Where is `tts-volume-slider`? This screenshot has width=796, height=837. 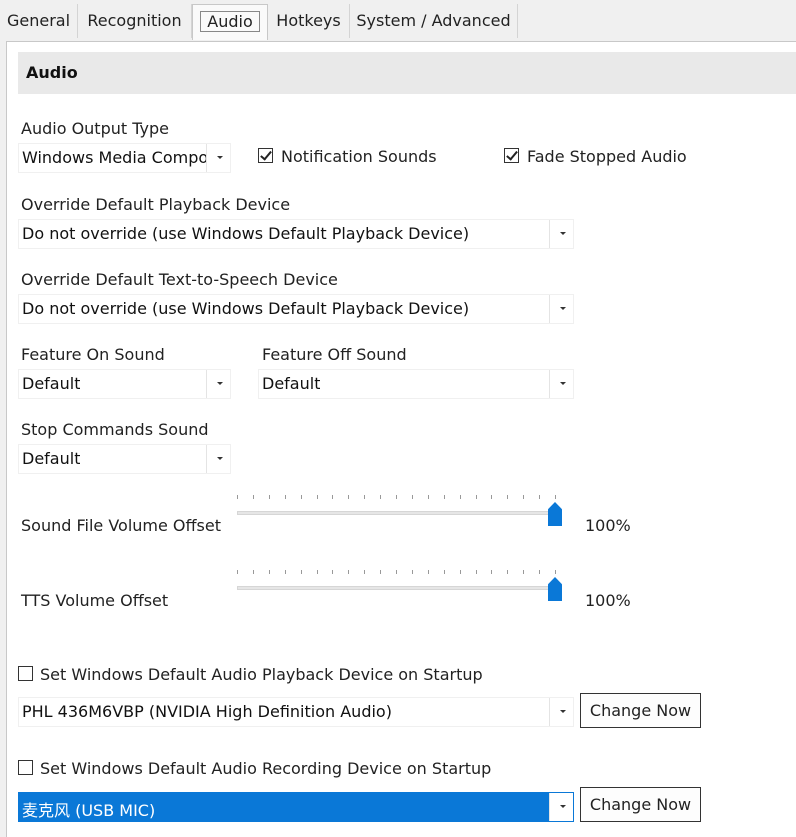
tts-volume-slider is located at coordinates (402, 585).